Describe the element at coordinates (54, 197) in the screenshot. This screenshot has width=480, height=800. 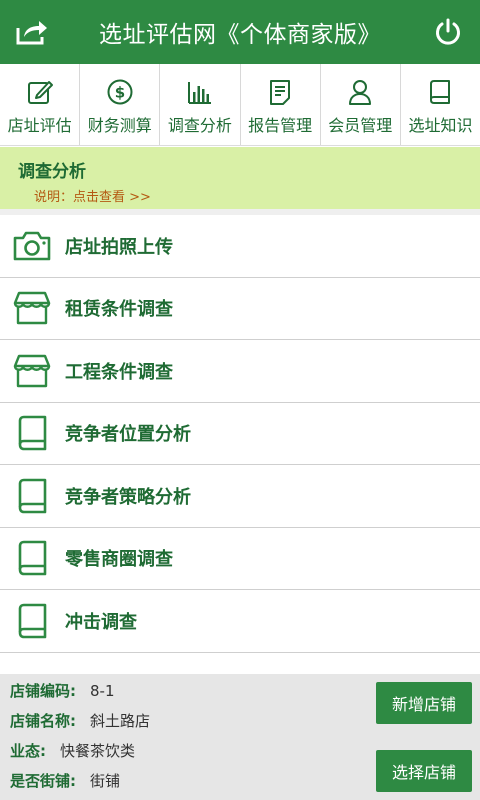
I see `description-label: 说明：` at that location.